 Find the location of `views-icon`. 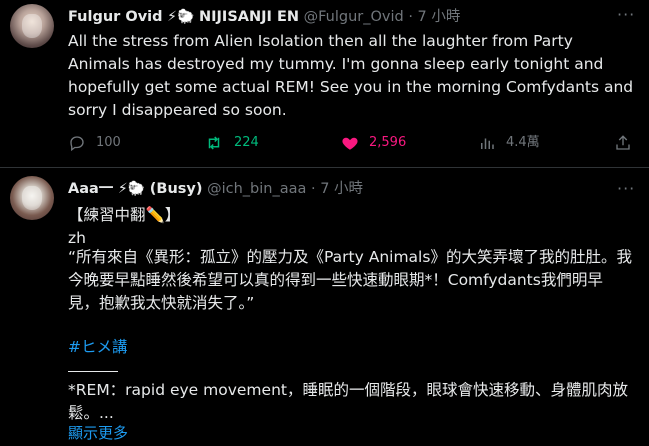

views-icon is located at coordinates (487, 143).